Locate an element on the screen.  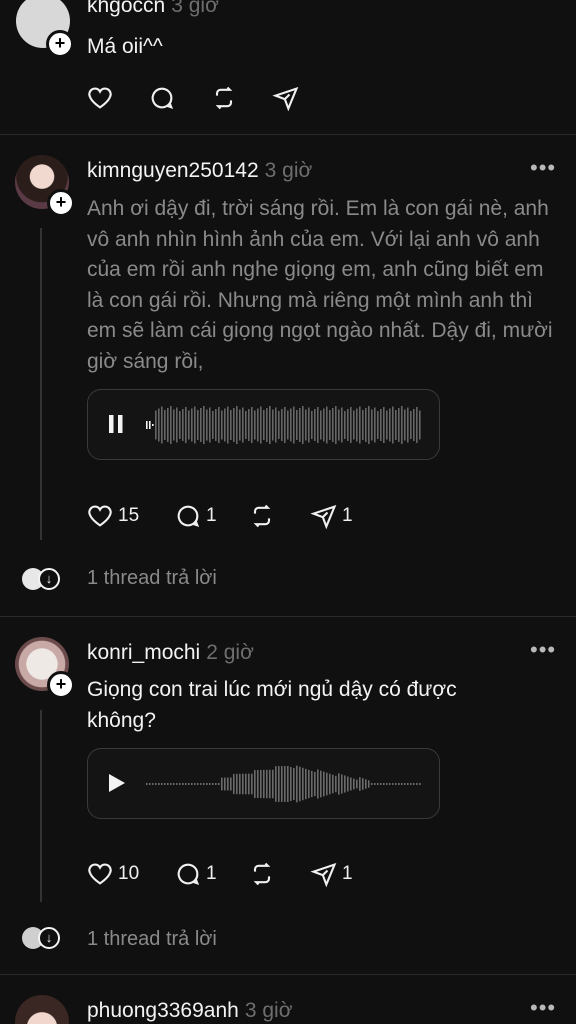
username: kimnguyen250142 3 giờ is located at coordinates (199, 171).